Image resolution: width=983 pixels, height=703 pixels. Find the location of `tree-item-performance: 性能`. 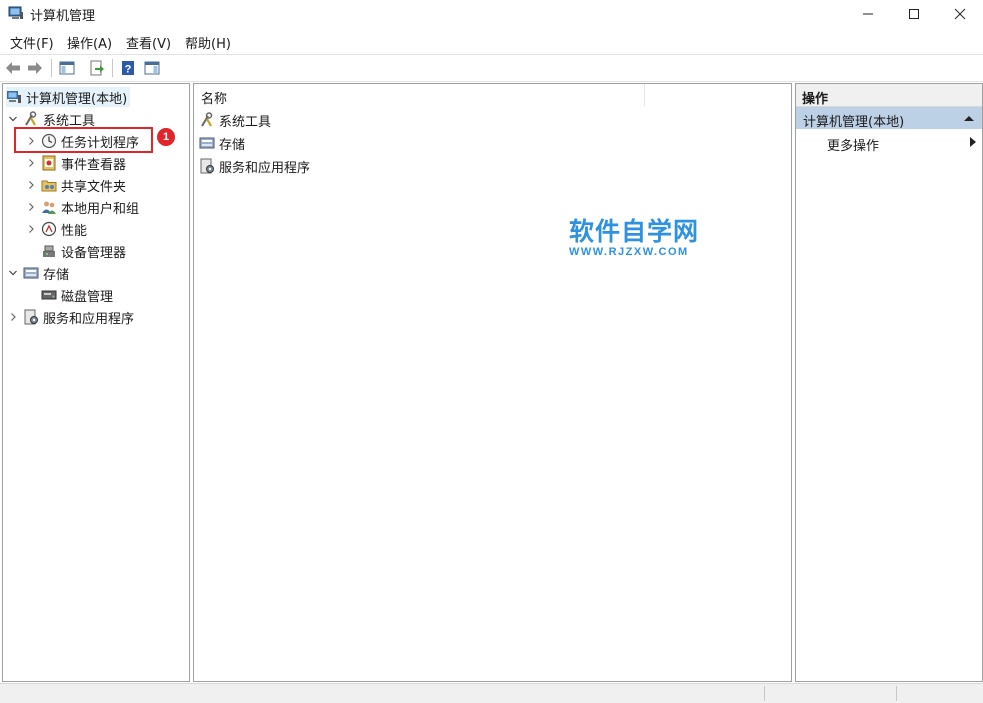

tree-item-performance: 性能 is located at coordinates (56, 229).